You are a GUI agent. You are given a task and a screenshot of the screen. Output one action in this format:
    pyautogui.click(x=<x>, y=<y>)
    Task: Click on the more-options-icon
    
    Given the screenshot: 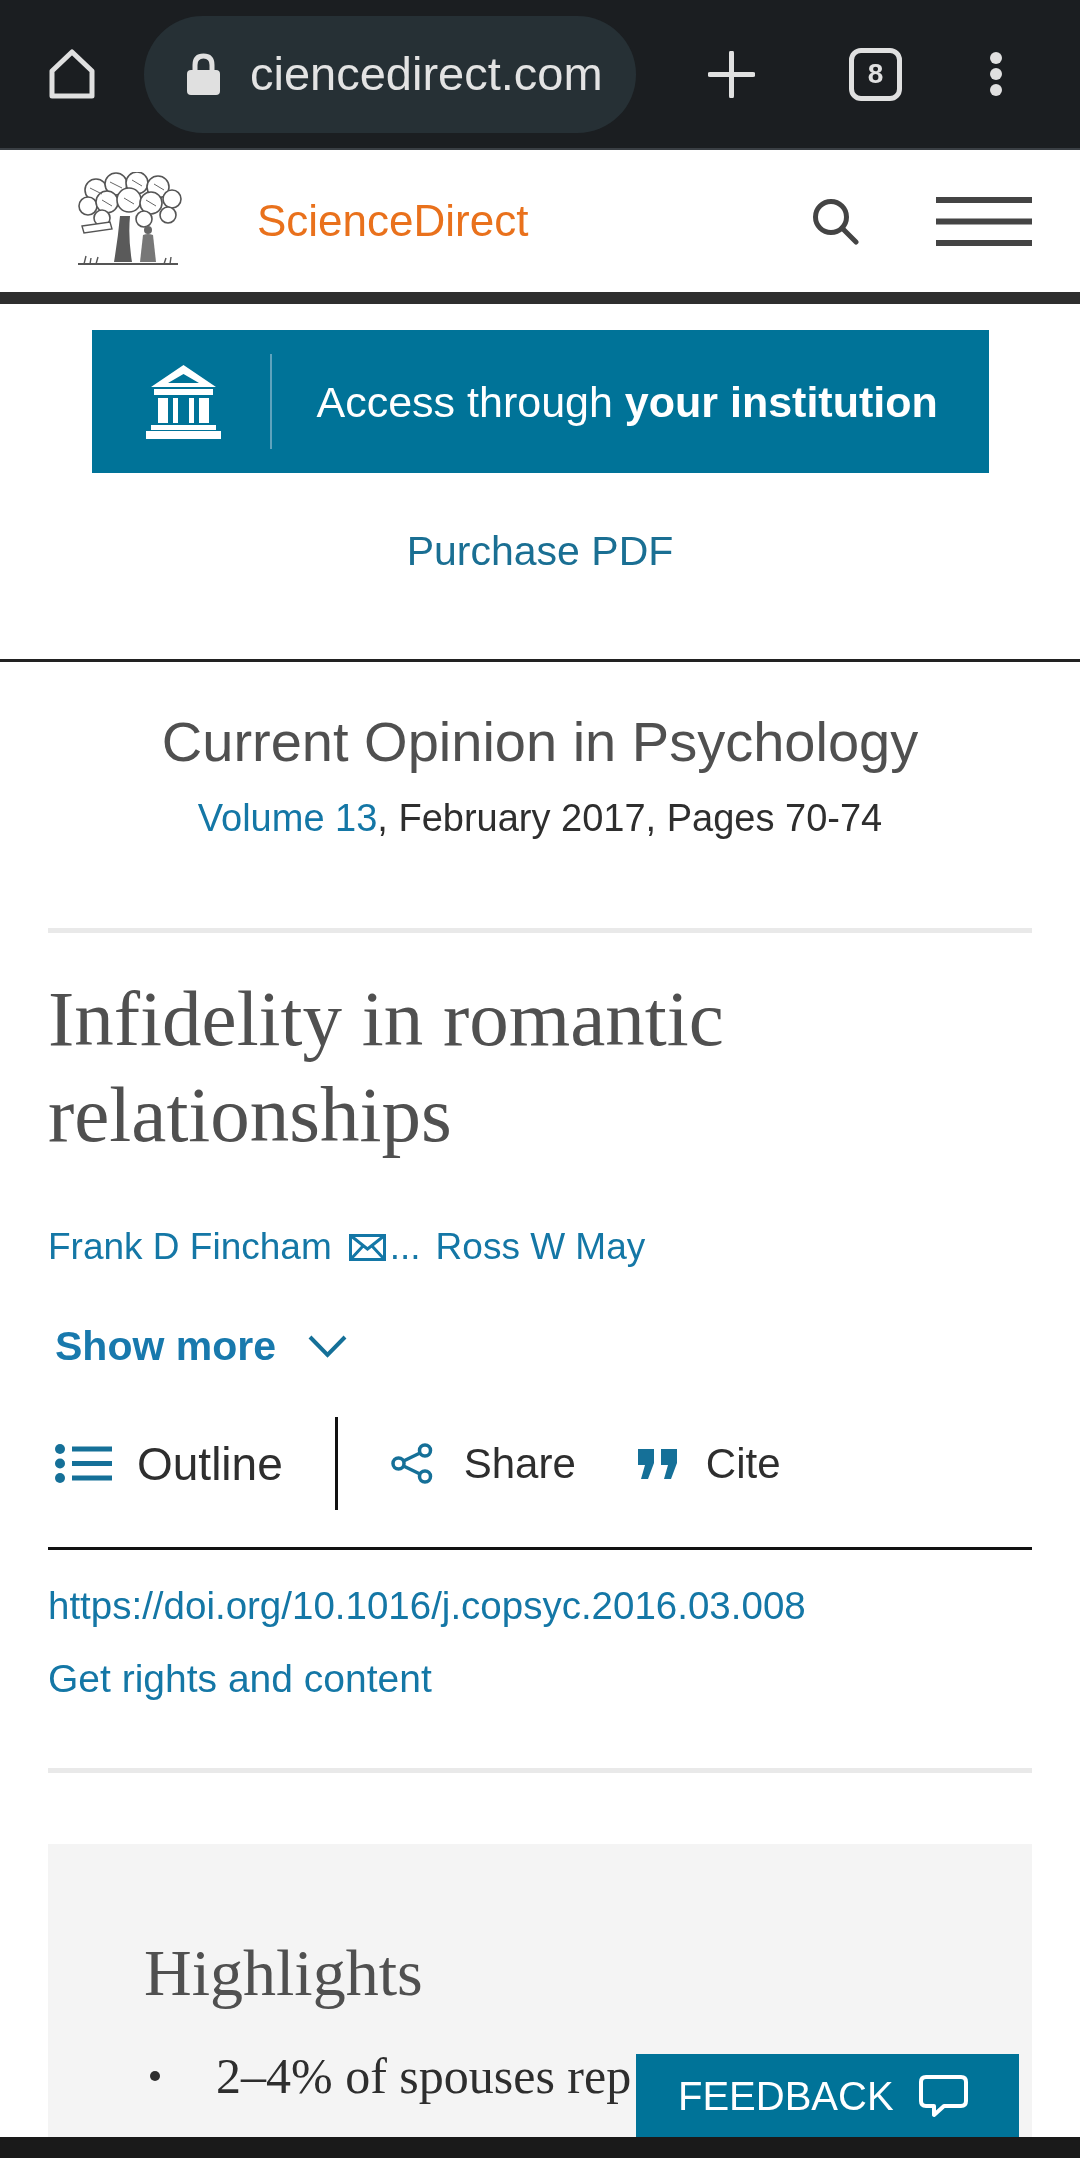 What is the action you would take?
    pyautogui.click(x=996, y=74)
    